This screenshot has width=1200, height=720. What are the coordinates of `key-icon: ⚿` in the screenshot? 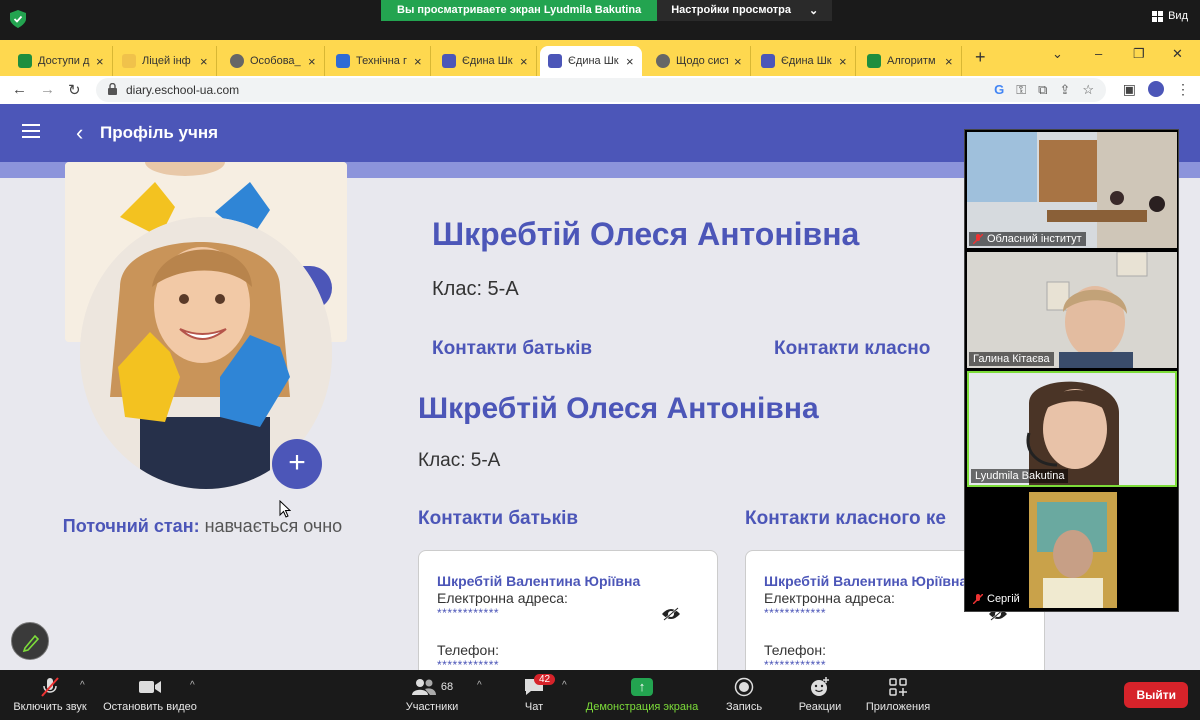 It's located at (1021, 90).